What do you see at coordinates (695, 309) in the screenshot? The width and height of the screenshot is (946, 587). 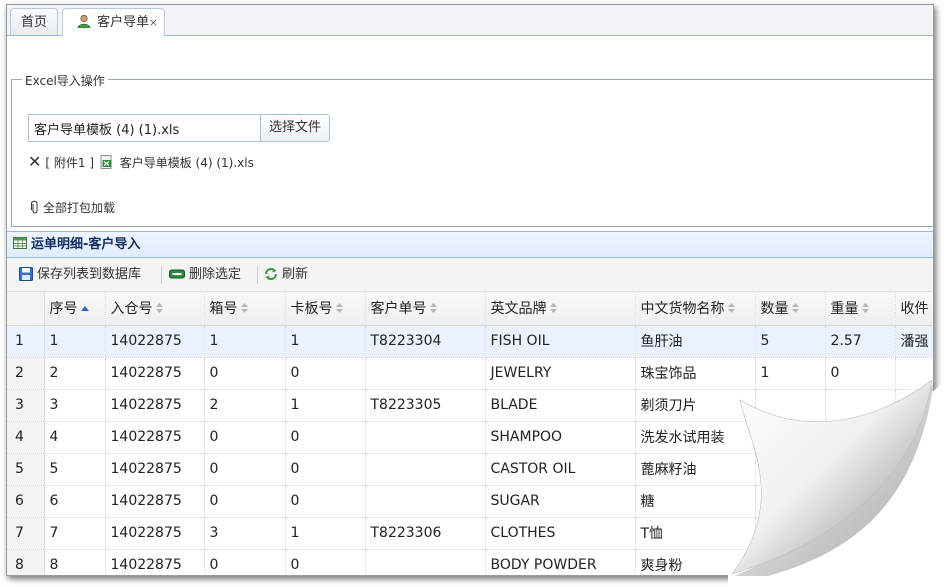 I see `column-header: 中文货物名称` at bounding box center [695, 309].